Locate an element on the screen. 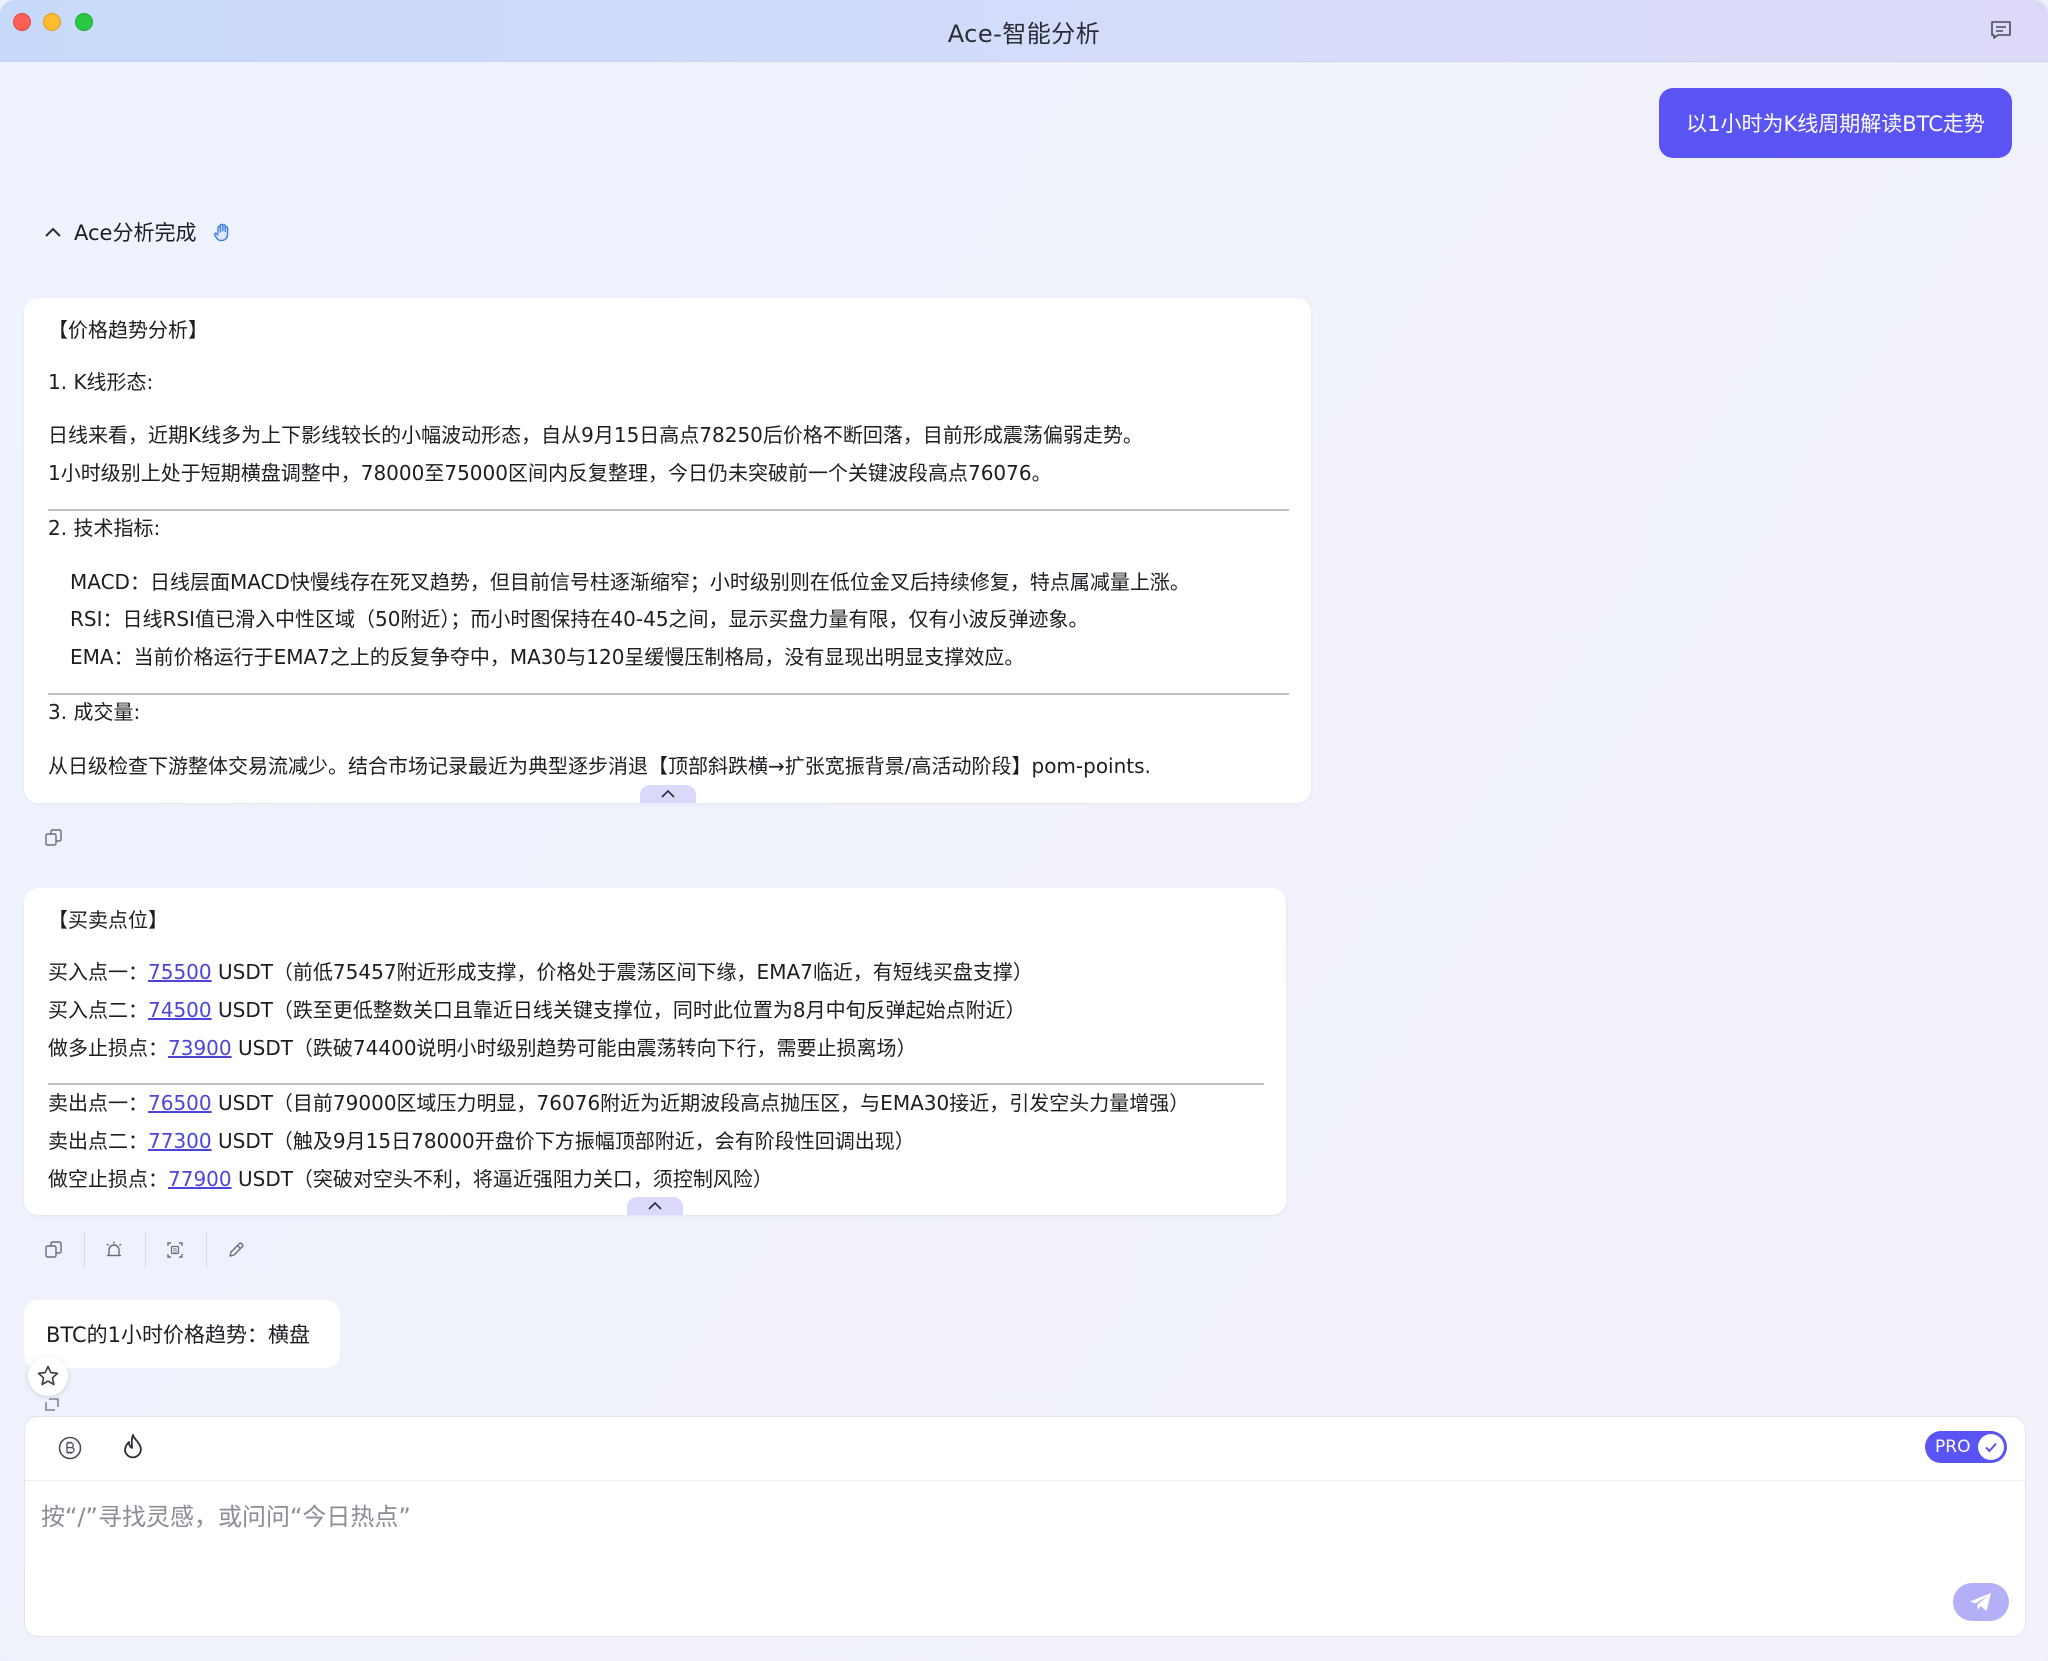 This screenshot has width=2048, height=1661. user-message-bubble: 以1小时为K线周期解读BTC走势 is located at coordinates (1835, 123).